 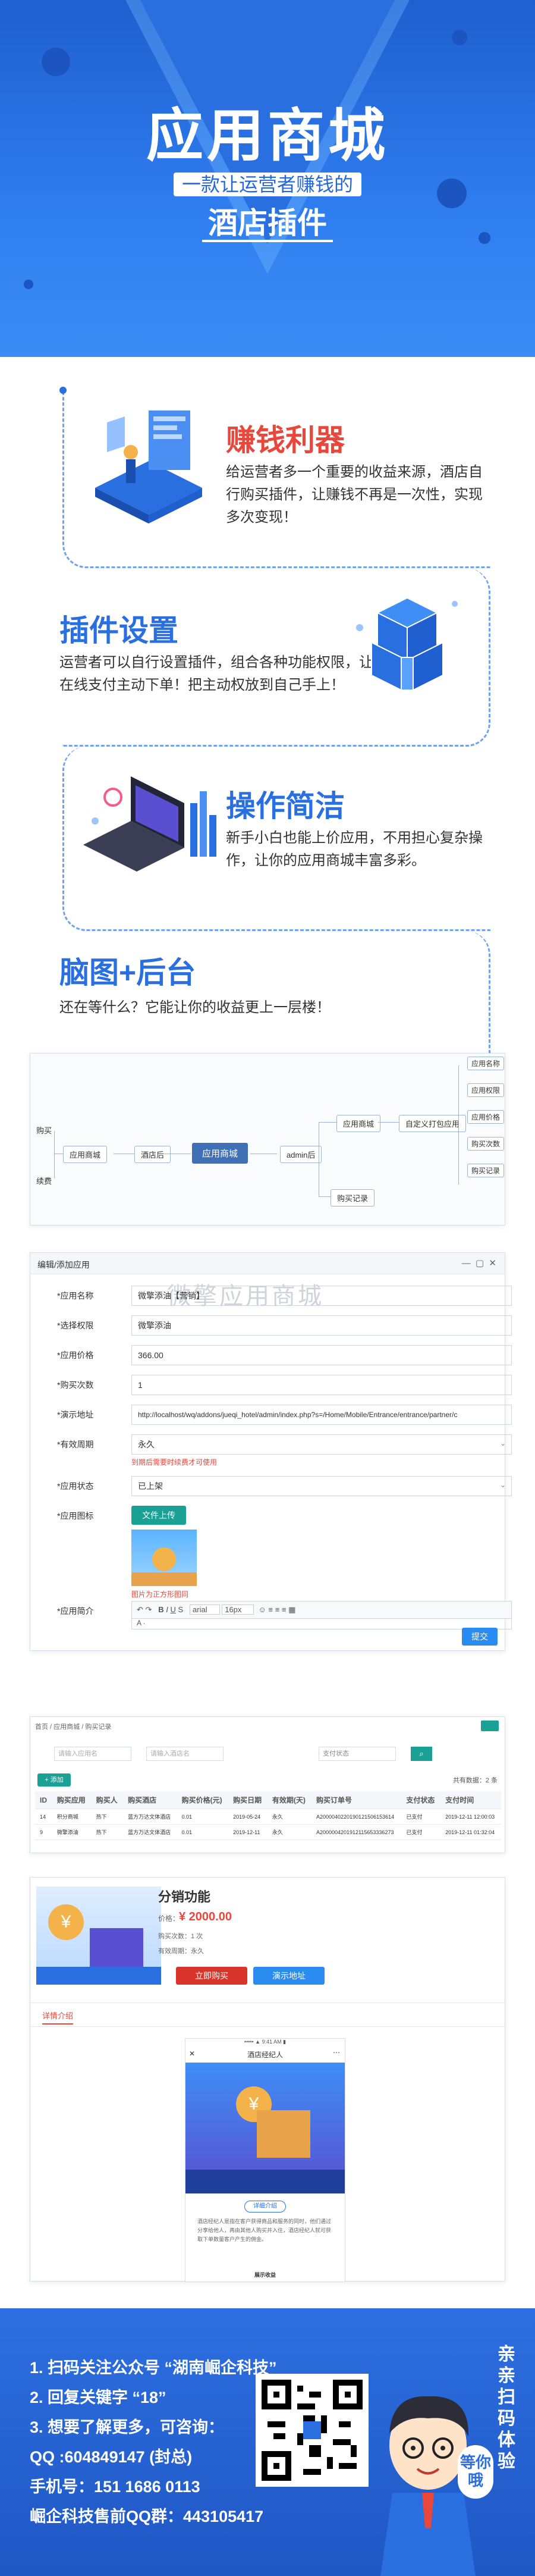 I want to click on rich-text-toolbar: ↶ ↷ B I U S arial 16px ☺ ≡ ≡ ≡ ▦, so click(x=321, y=1610).